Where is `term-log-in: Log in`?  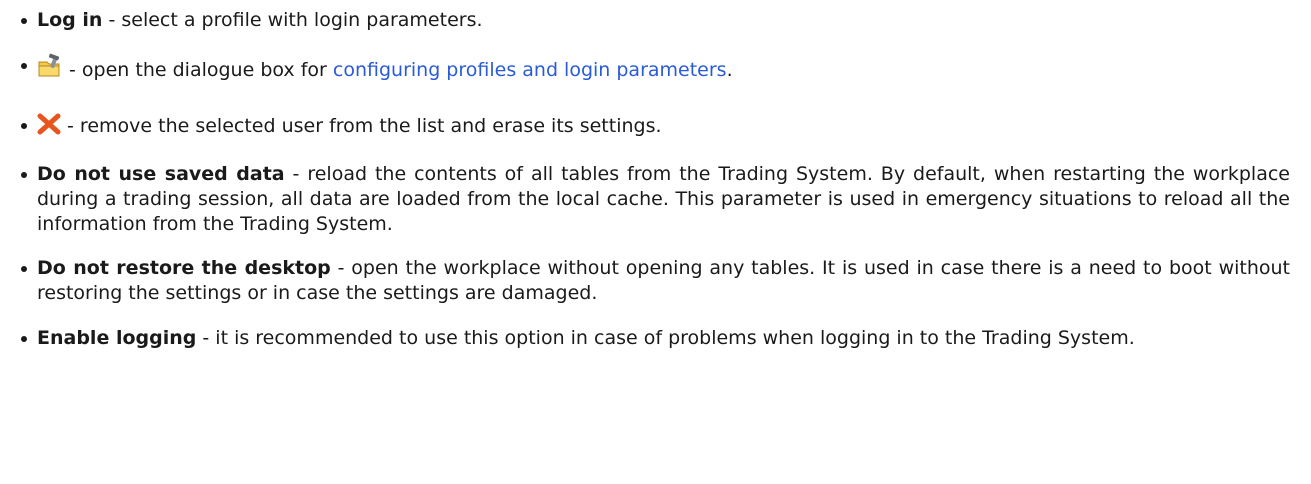 term-log-in: Log in is located at coordinates (70, 20).